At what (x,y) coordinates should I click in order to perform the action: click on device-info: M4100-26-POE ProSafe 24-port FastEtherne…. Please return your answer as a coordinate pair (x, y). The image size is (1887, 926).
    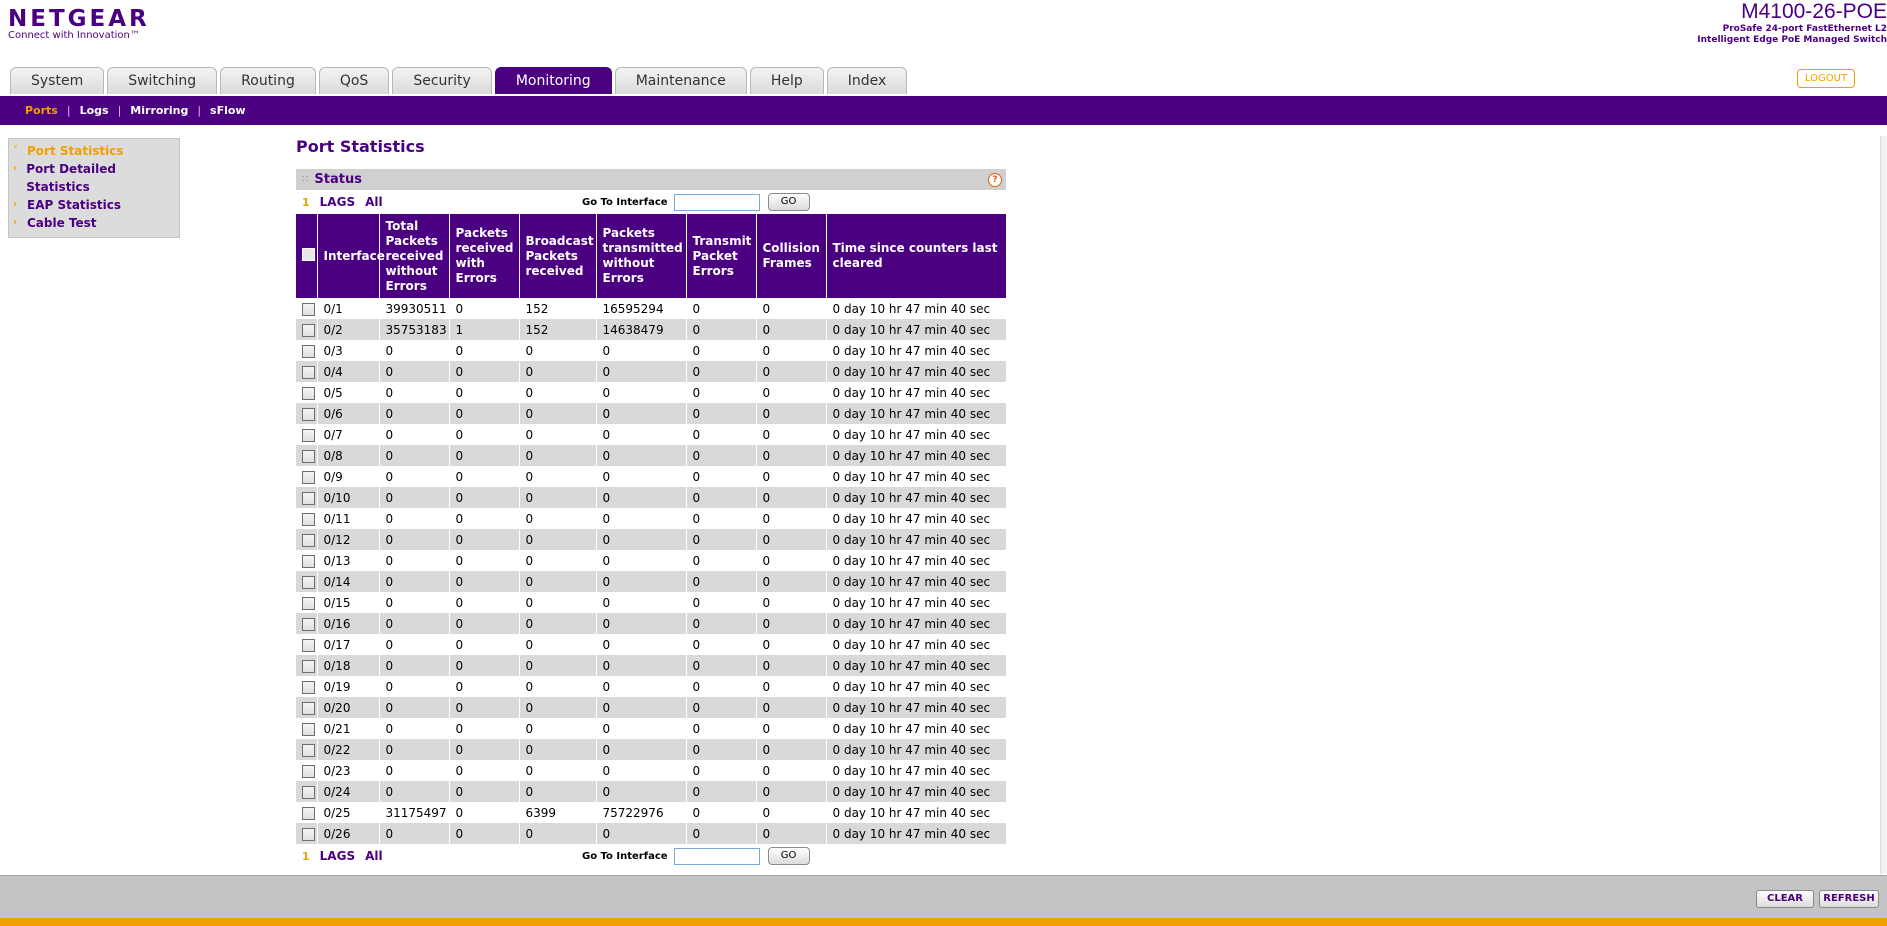
    Looking at the image, I should click on (1707, 23).